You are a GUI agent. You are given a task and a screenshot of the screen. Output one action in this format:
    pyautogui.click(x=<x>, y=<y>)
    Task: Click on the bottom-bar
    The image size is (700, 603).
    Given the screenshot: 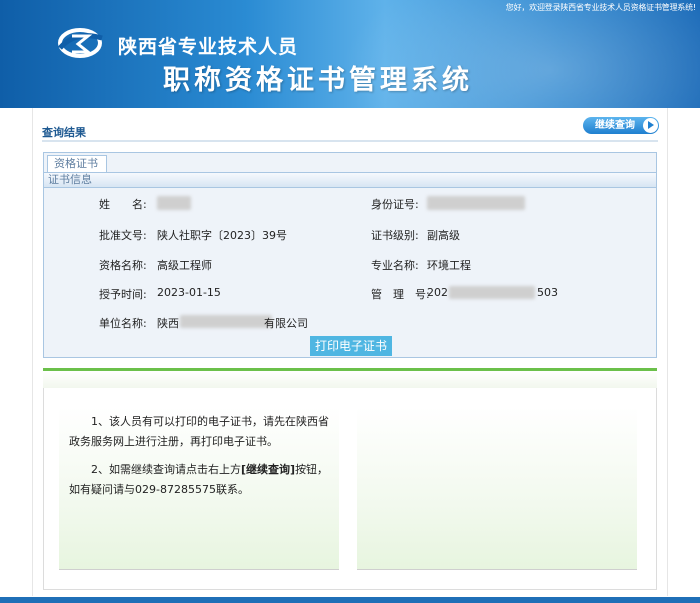 What is the action you would take?
    pyautogui.click(x=350, y=600)
    